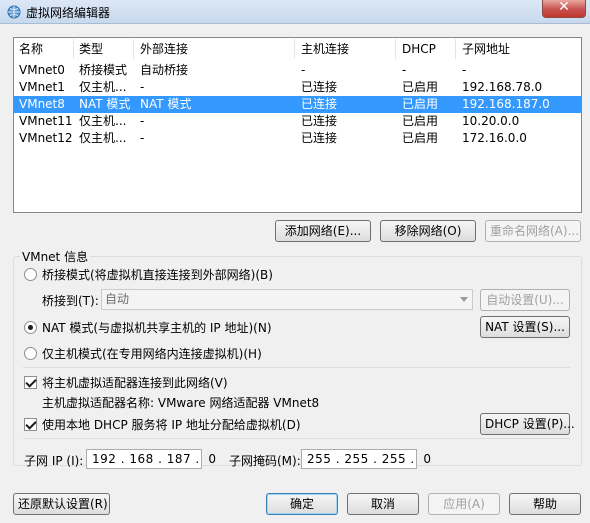 The image size is (590, 523). I want to click on cell-host: -, so click(303, 70).